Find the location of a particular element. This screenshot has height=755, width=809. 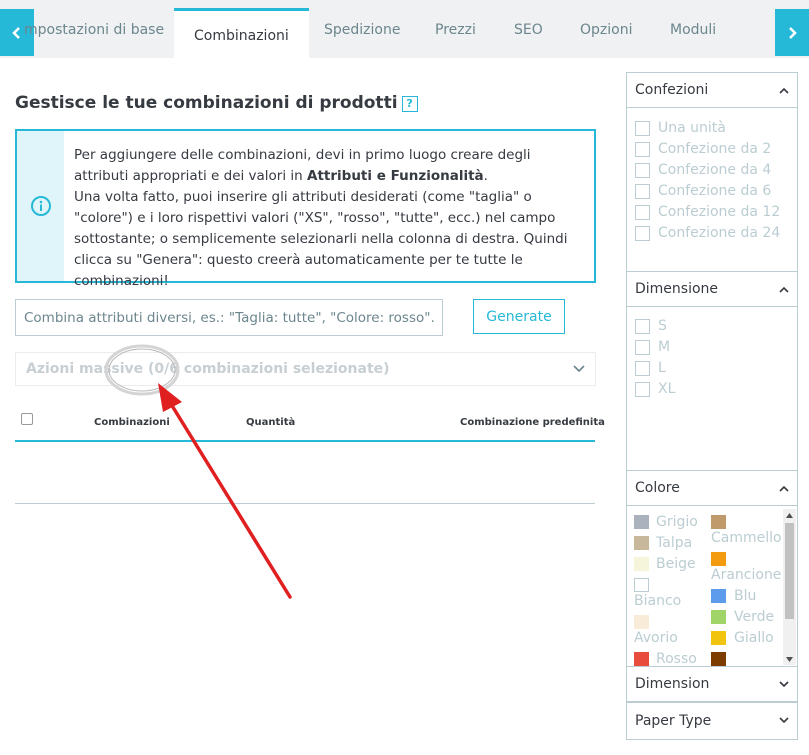

option-label: M is located at coordinates (664, 347).